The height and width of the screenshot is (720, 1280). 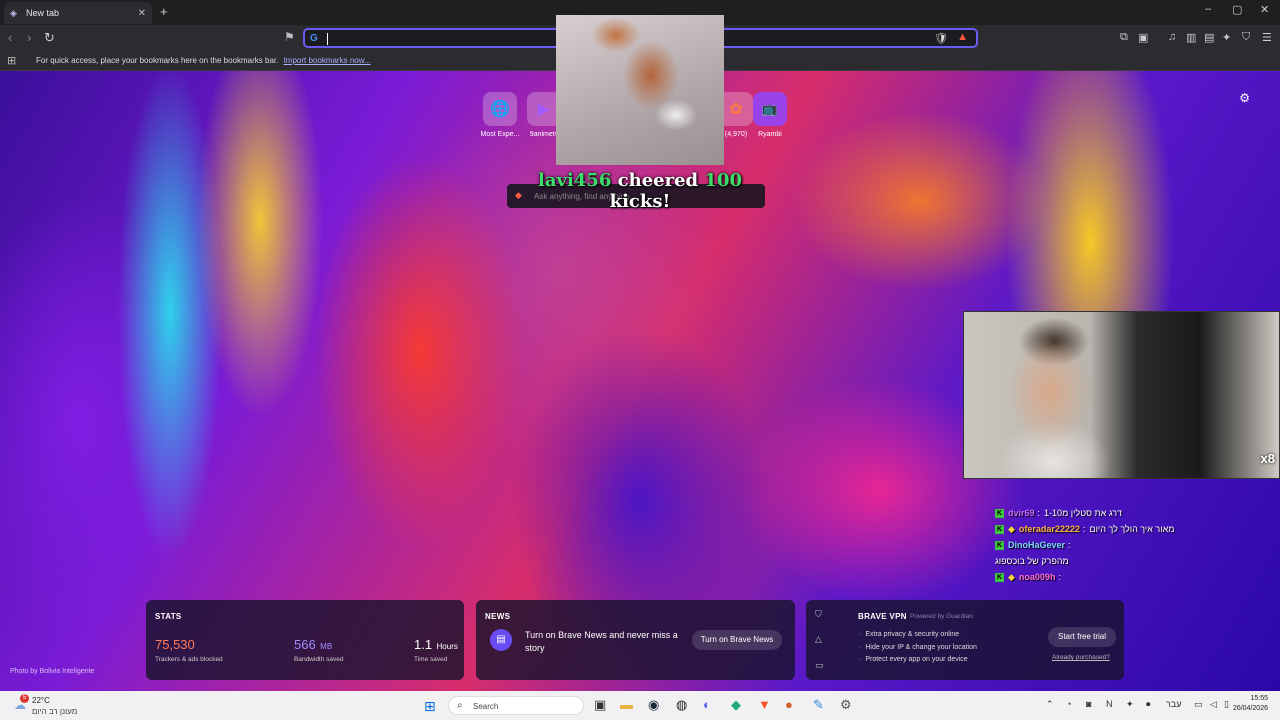 I want to click on weather-desc: מעונן רב היום, so click(x=55, y=711).